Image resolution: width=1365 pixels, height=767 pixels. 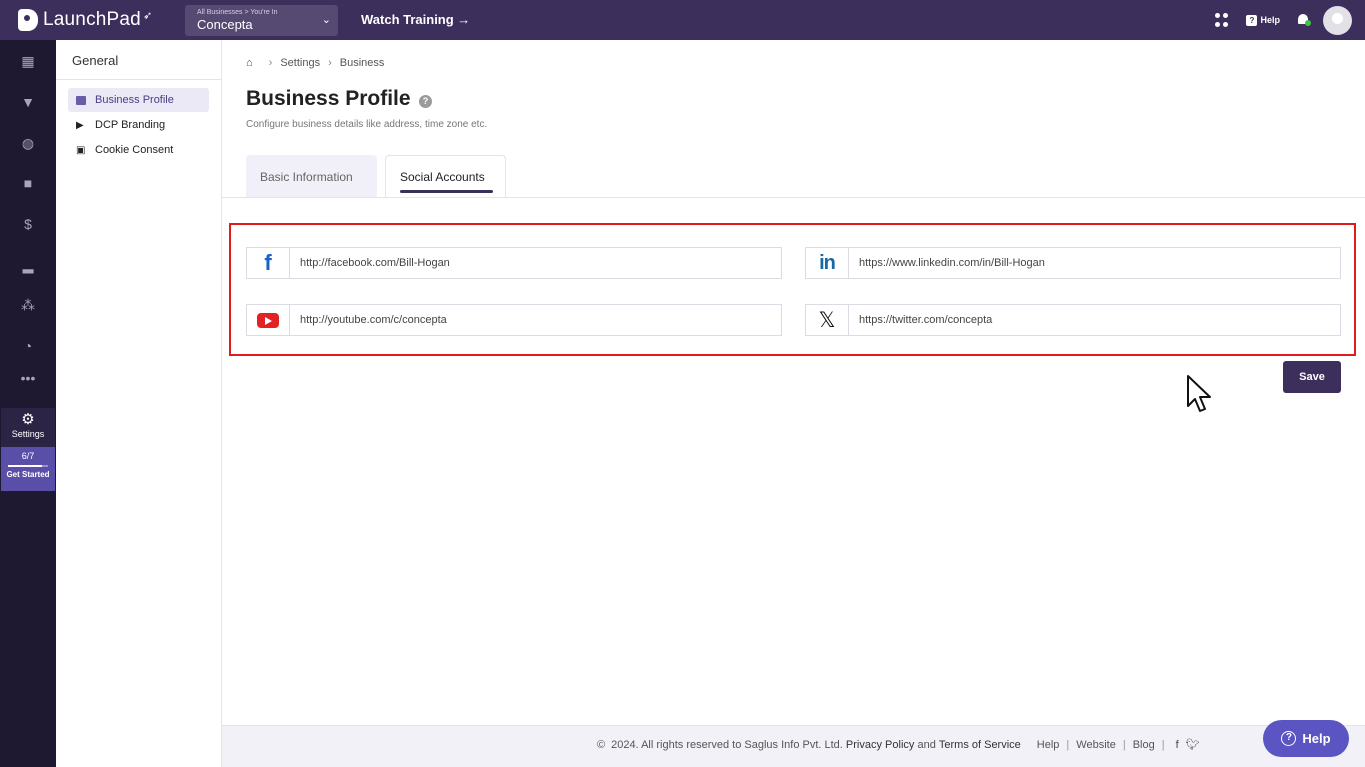 I want to click on apps-grid-icon, so click(x=1222, y=20).